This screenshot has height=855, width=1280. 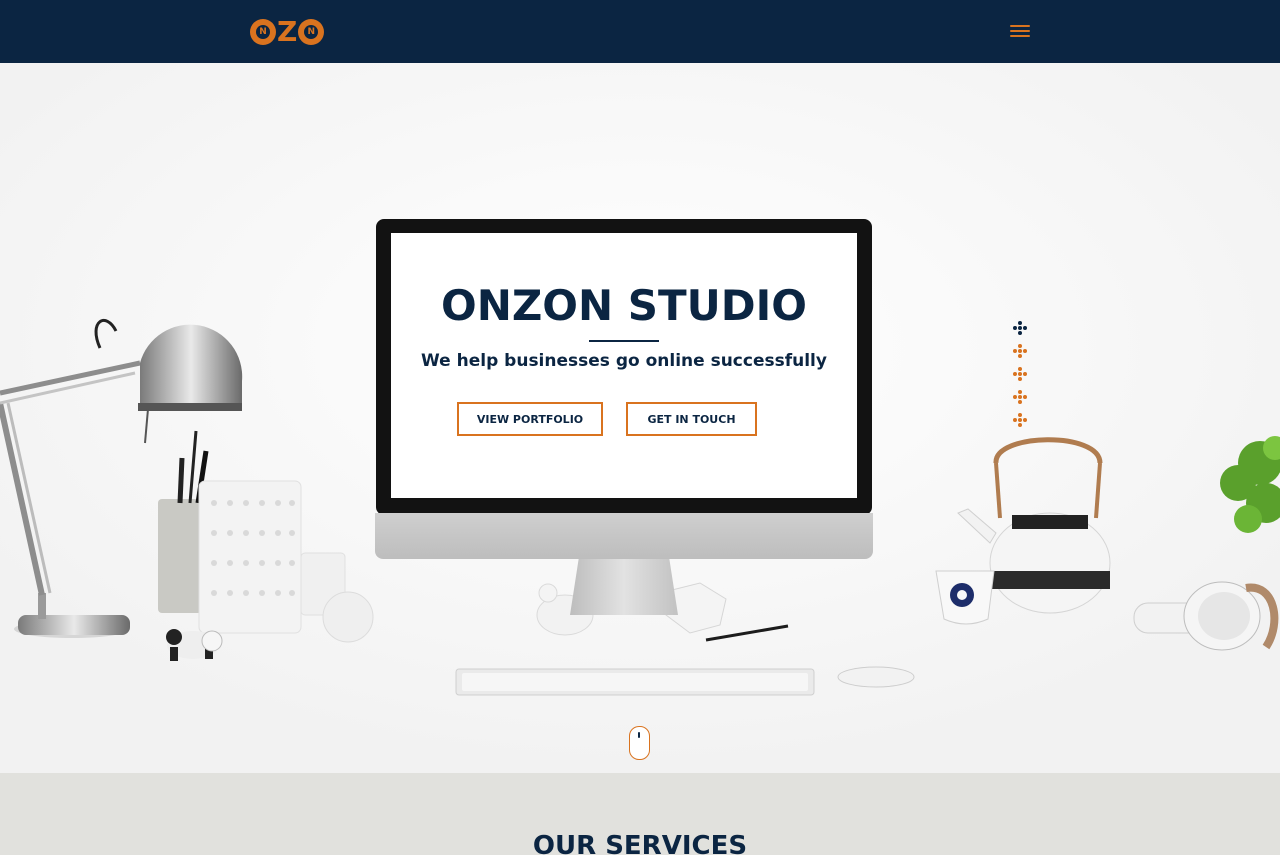 I want to click on logo: N Z N, so click(x=287, y=31).